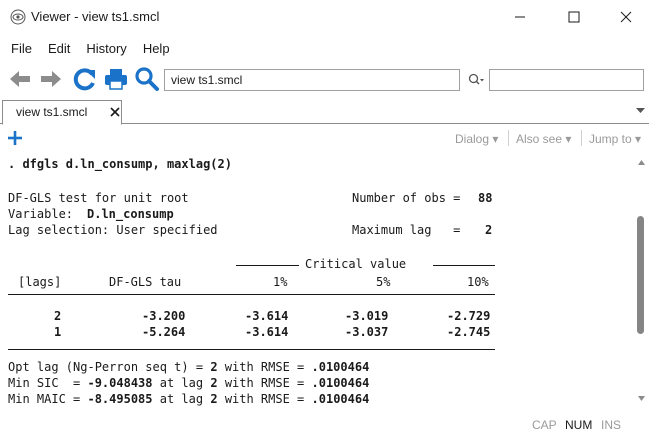 The width and height of the screenshot is (649, 434). I want to click on close-window-button, so click(626, 17).